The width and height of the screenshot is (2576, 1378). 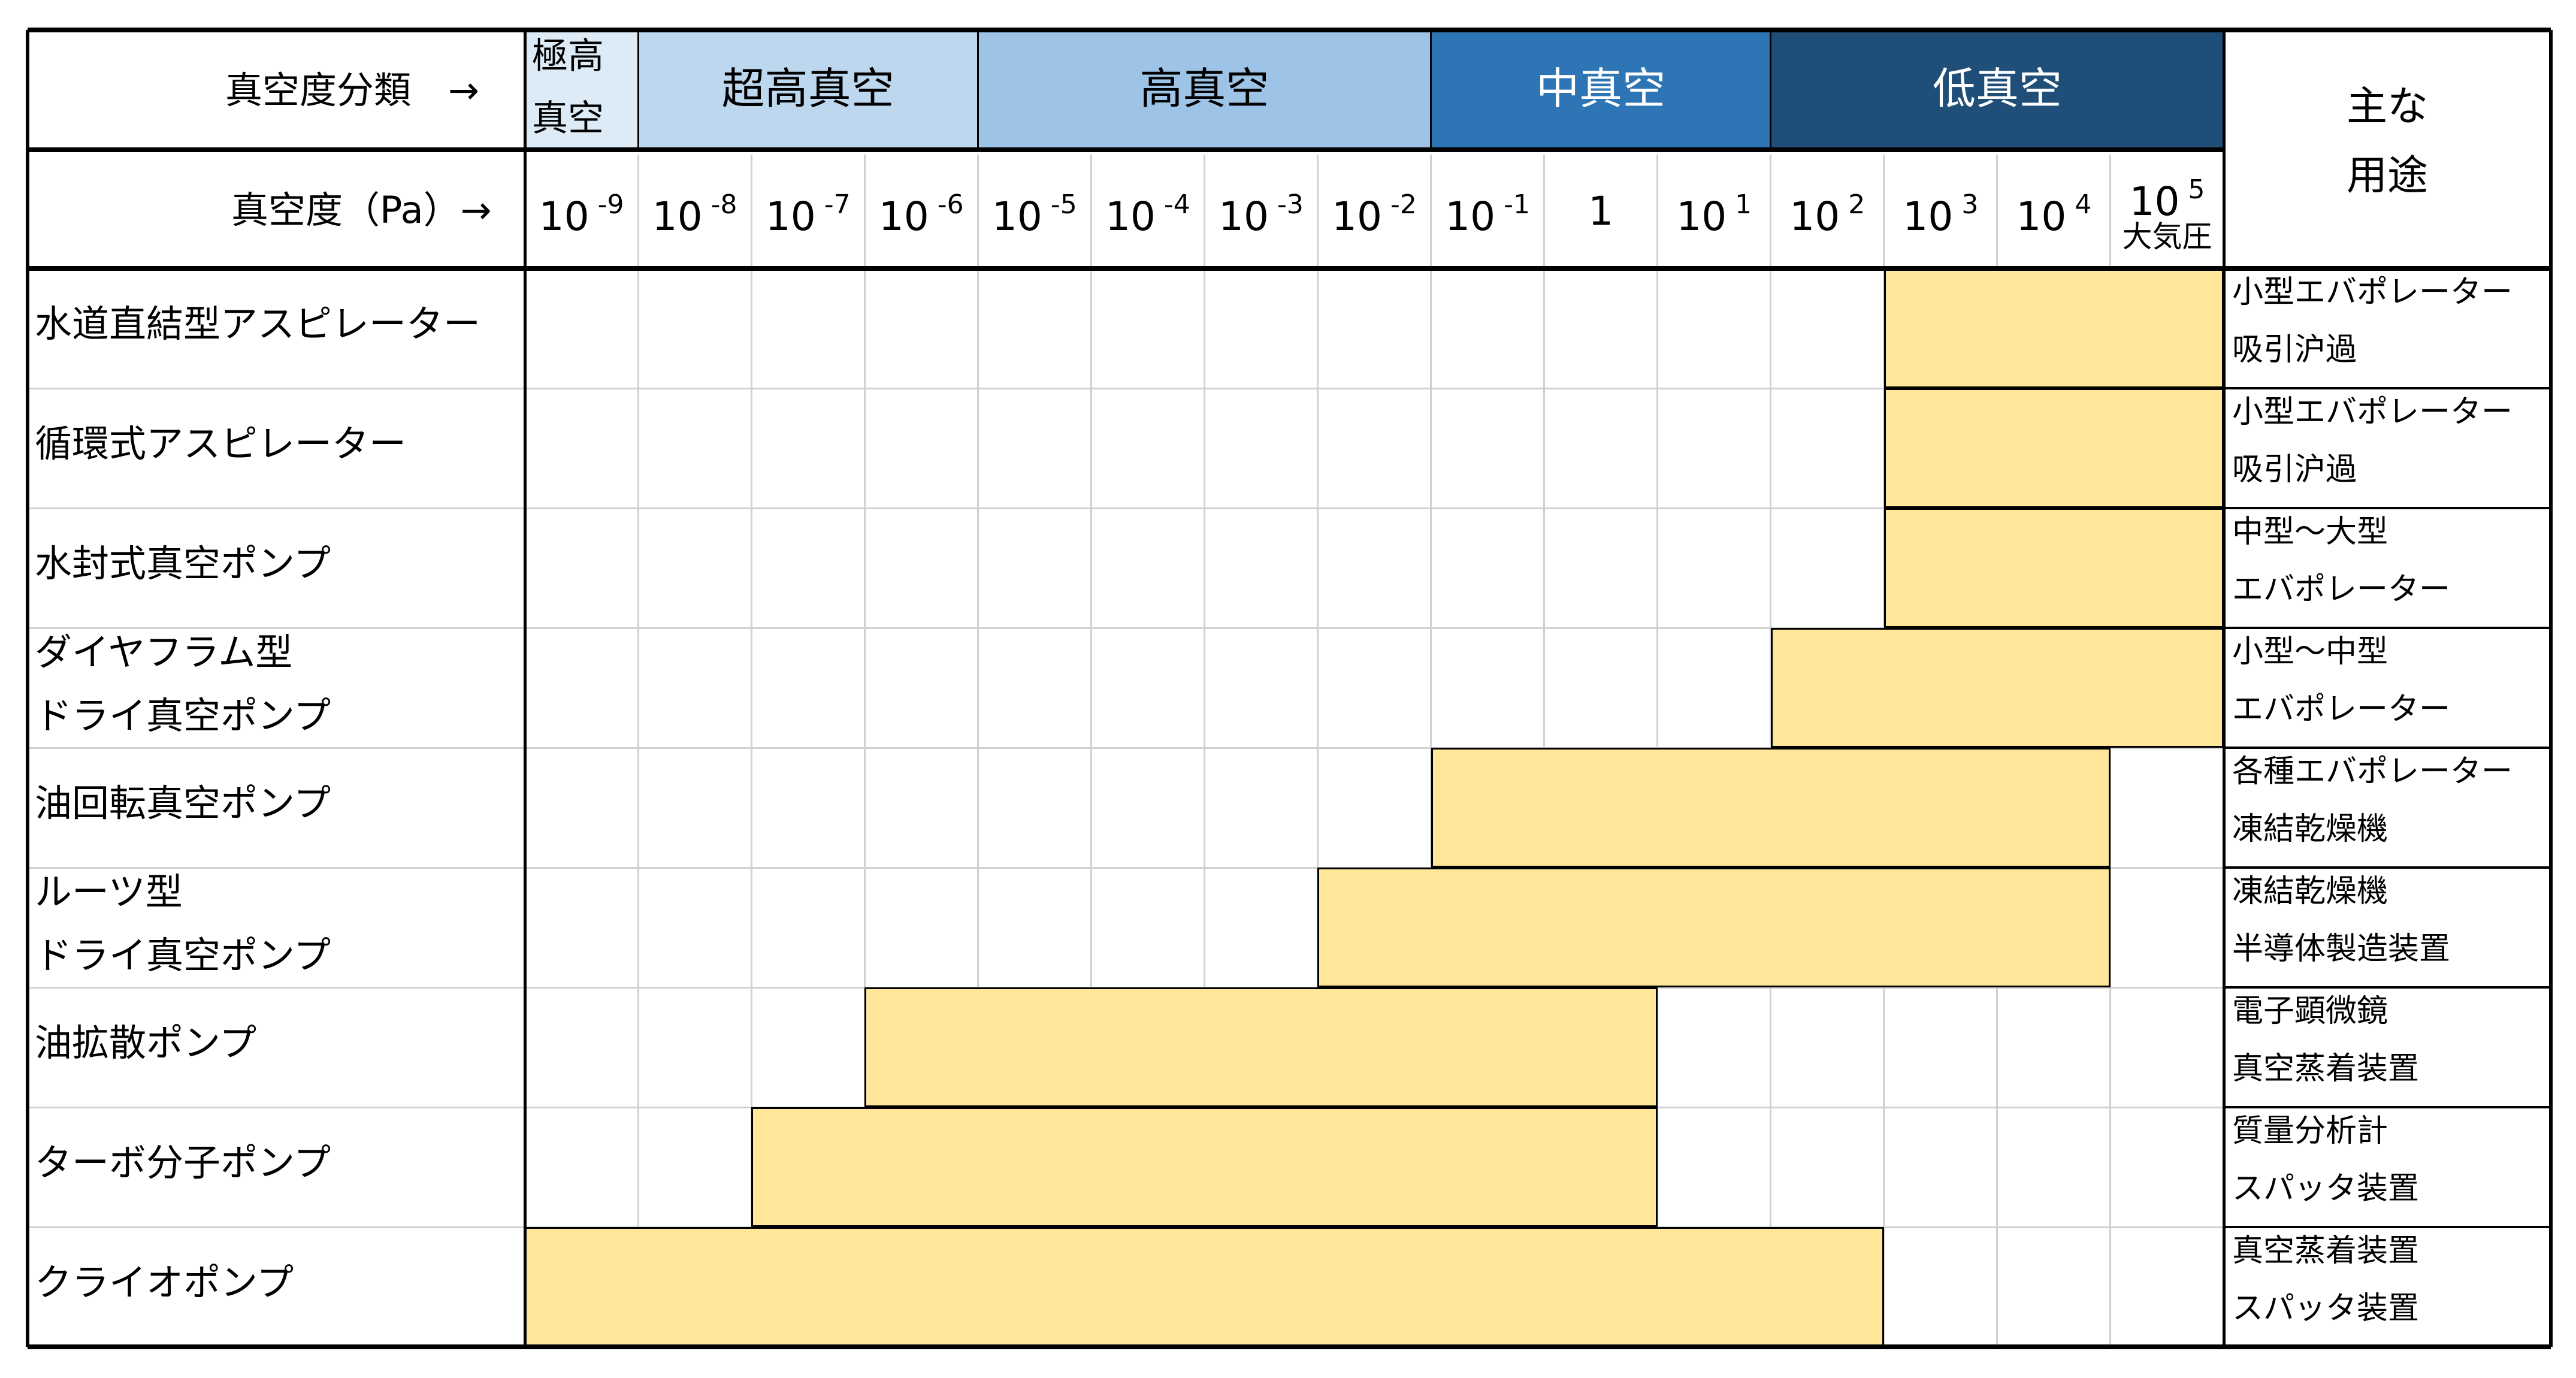 I want to click on pressure-tick-label: 10 -4, so click(x=1147, y=215).